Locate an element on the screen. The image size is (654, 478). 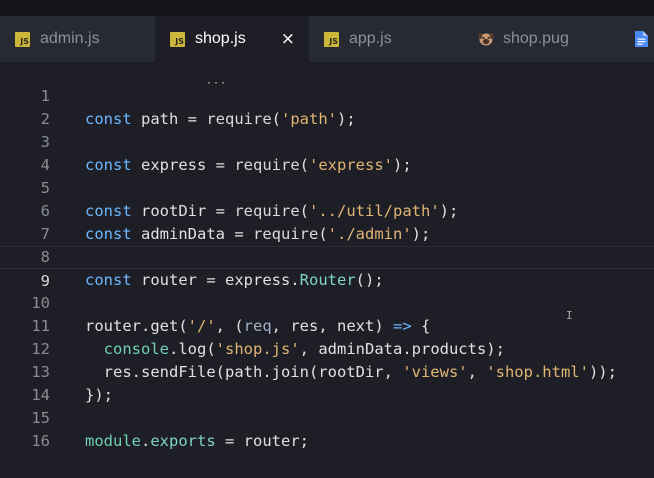
code-line: 8 const router = express.Router(); is located at coordinates (327, 256).